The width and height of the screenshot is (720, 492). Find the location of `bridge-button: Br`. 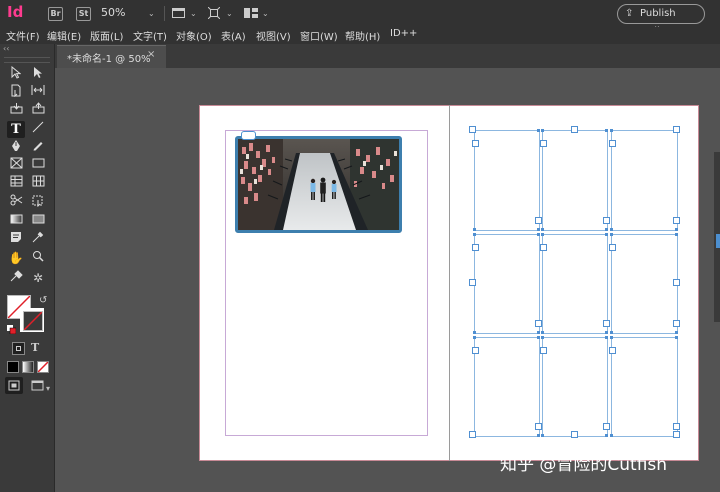

bridge-button: Br is located at coordinates (55, 14).